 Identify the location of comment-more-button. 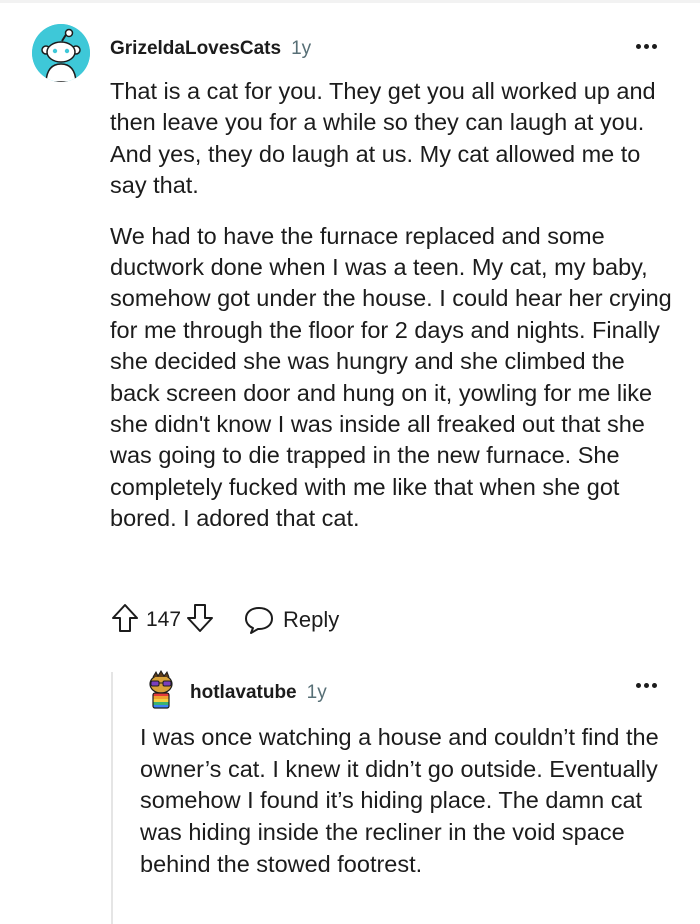
(646, 46).